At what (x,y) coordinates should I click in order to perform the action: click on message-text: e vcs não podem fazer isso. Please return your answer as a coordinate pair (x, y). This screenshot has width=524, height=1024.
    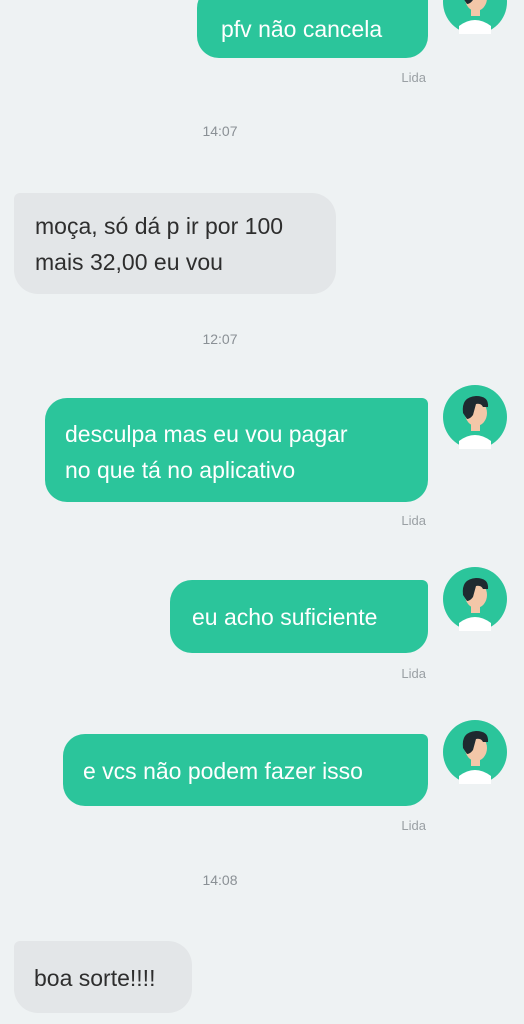
    Looking at the image, I should click on (223, 771).